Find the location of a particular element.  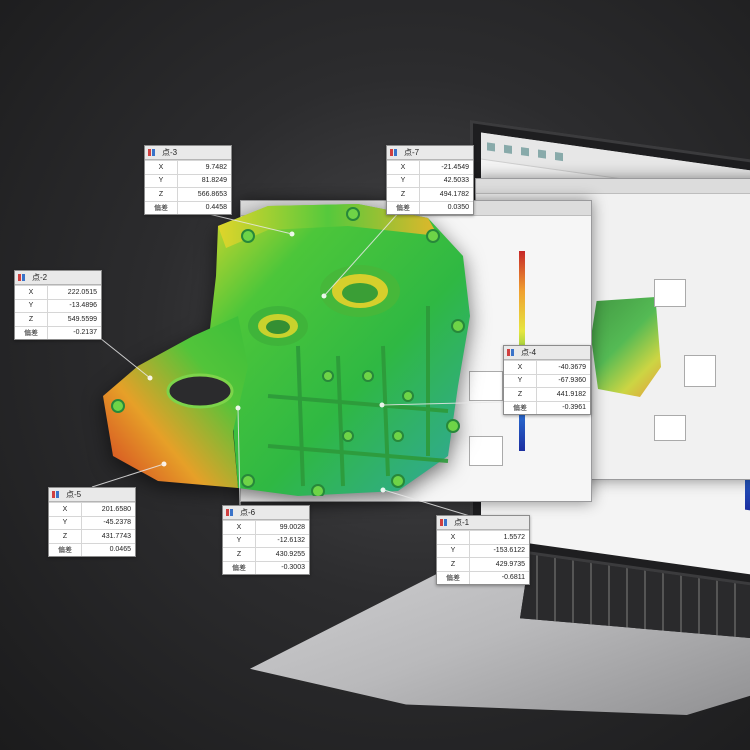

deviation-value: -0.3961 is located at coordinates (563, 407).